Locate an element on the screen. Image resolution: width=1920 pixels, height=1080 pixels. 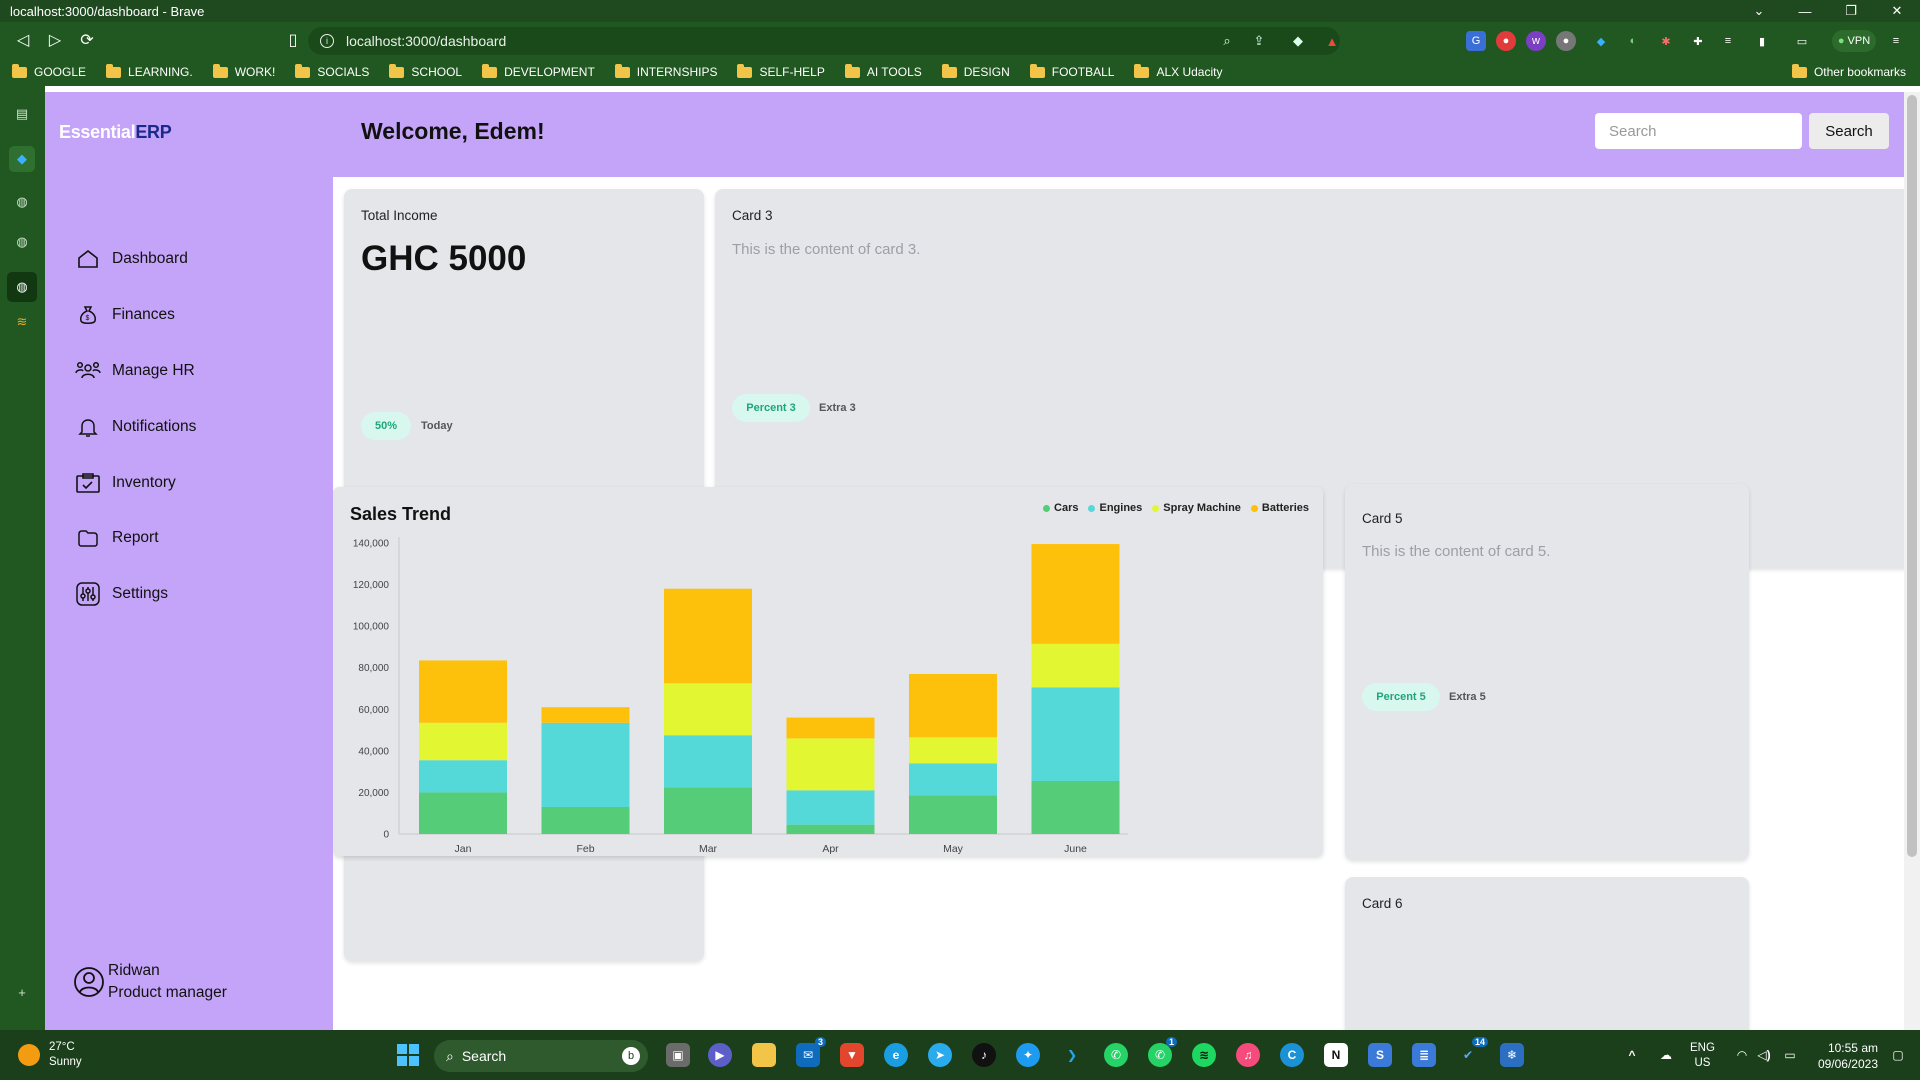
language-indicator: ENG US is located at coordinates (1702, 1056).